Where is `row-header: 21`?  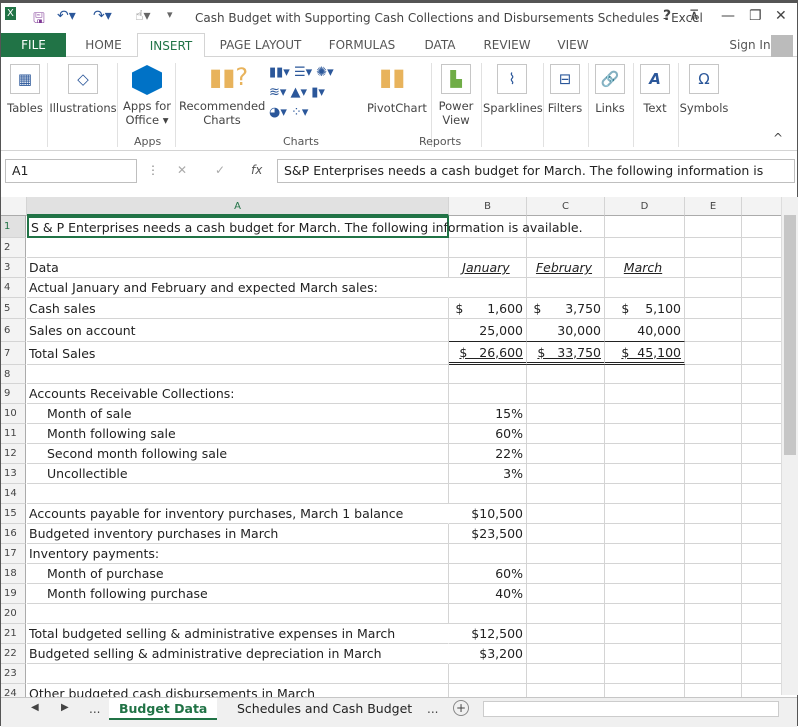 row-header: 21 is located at coordinates (13, 634).